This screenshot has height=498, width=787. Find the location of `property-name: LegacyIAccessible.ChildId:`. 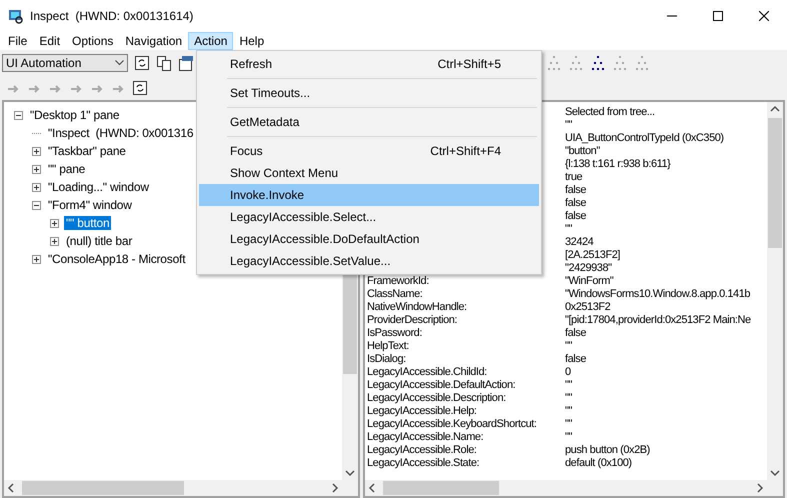

property-name: LegacyIAccessible.ChildId: is located at coordinates (427, 372).